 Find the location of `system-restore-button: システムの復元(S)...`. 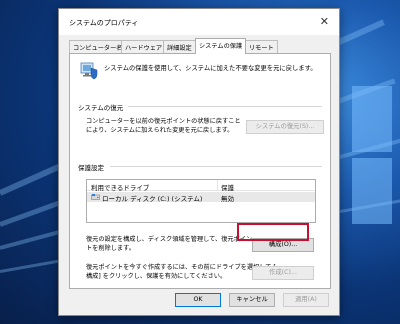

system-restore-button: システムの復元(S)... is located at coordinates (285, 127).